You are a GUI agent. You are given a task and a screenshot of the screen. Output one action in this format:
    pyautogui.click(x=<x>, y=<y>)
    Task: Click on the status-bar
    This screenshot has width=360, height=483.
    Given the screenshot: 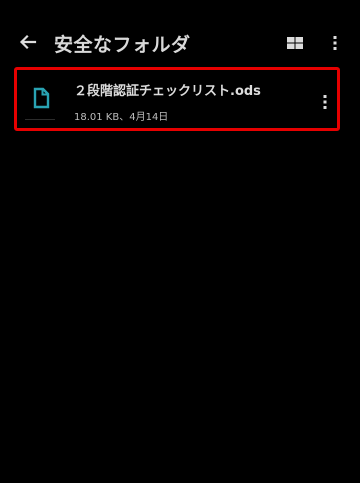 What is the action you would take?
    pyautogui.click(x=180, y=3)
    